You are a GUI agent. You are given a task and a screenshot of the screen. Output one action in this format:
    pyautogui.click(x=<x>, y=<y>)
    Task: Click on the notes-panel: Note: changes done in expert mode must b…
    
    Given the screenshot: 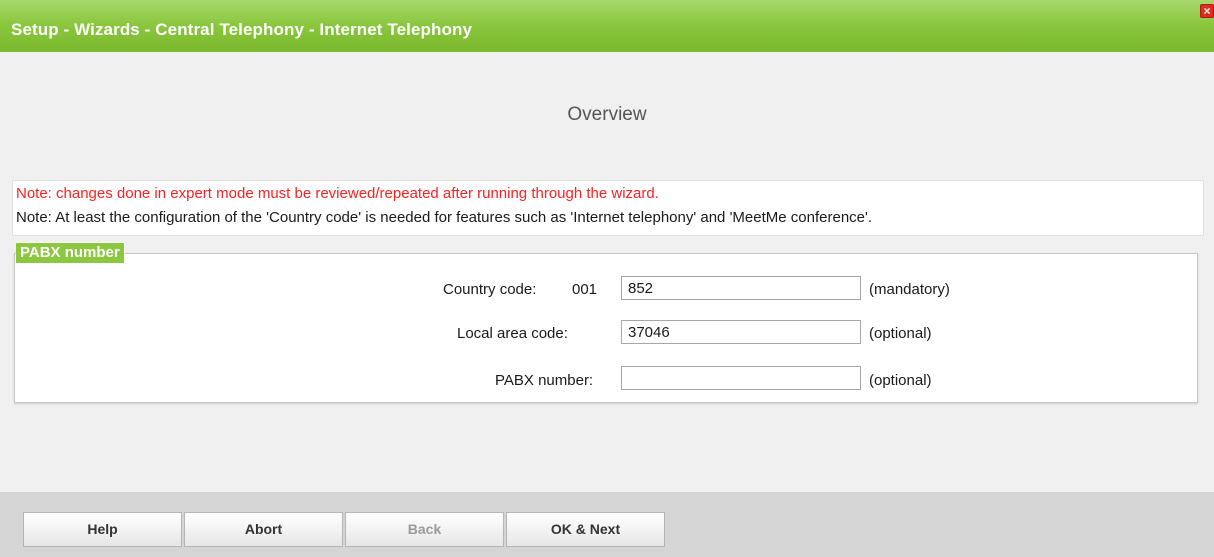 What is the action you would take?
    pyautogui.click(x=608, y=208)
    